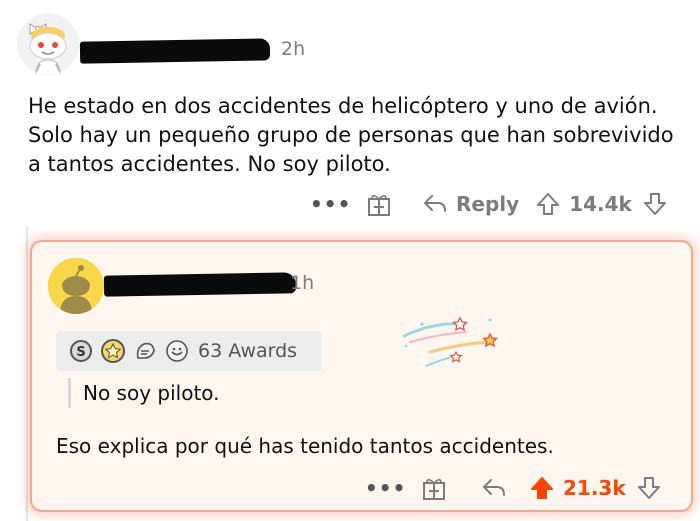  I want to click on comment-timestamp: 2h, so click(293, 49).